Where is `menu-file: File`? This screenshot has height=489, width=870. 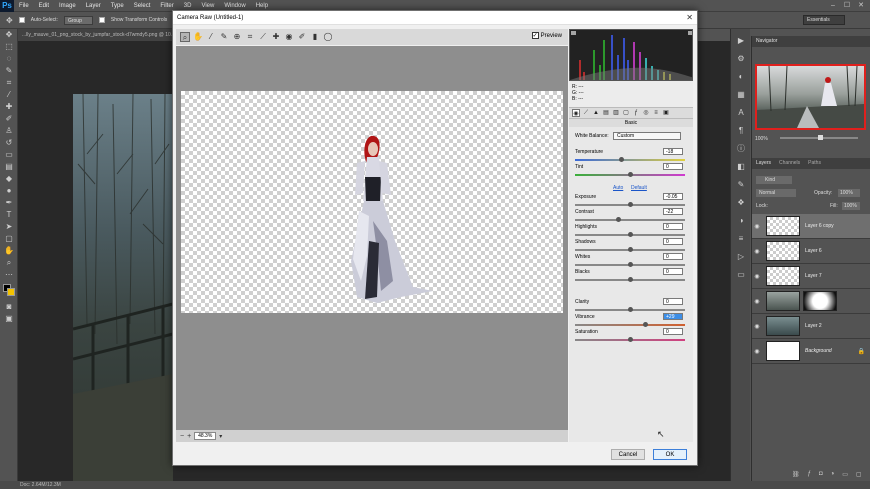
menu-file: File is located at coordinates (24, 6).